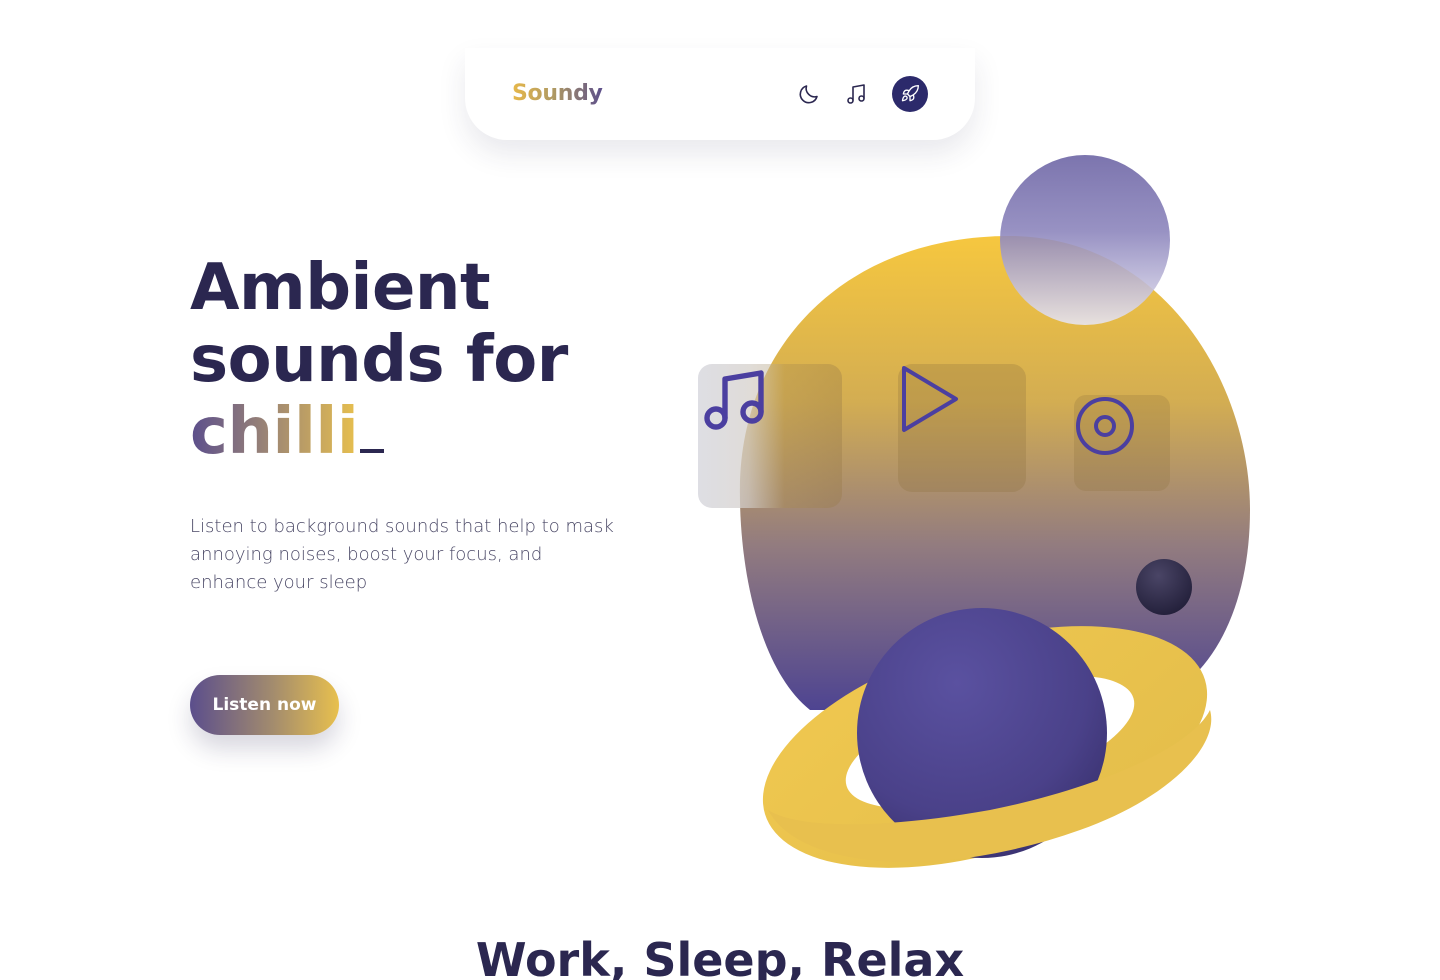  I want to click on rocket-icon, so click(910, 94).